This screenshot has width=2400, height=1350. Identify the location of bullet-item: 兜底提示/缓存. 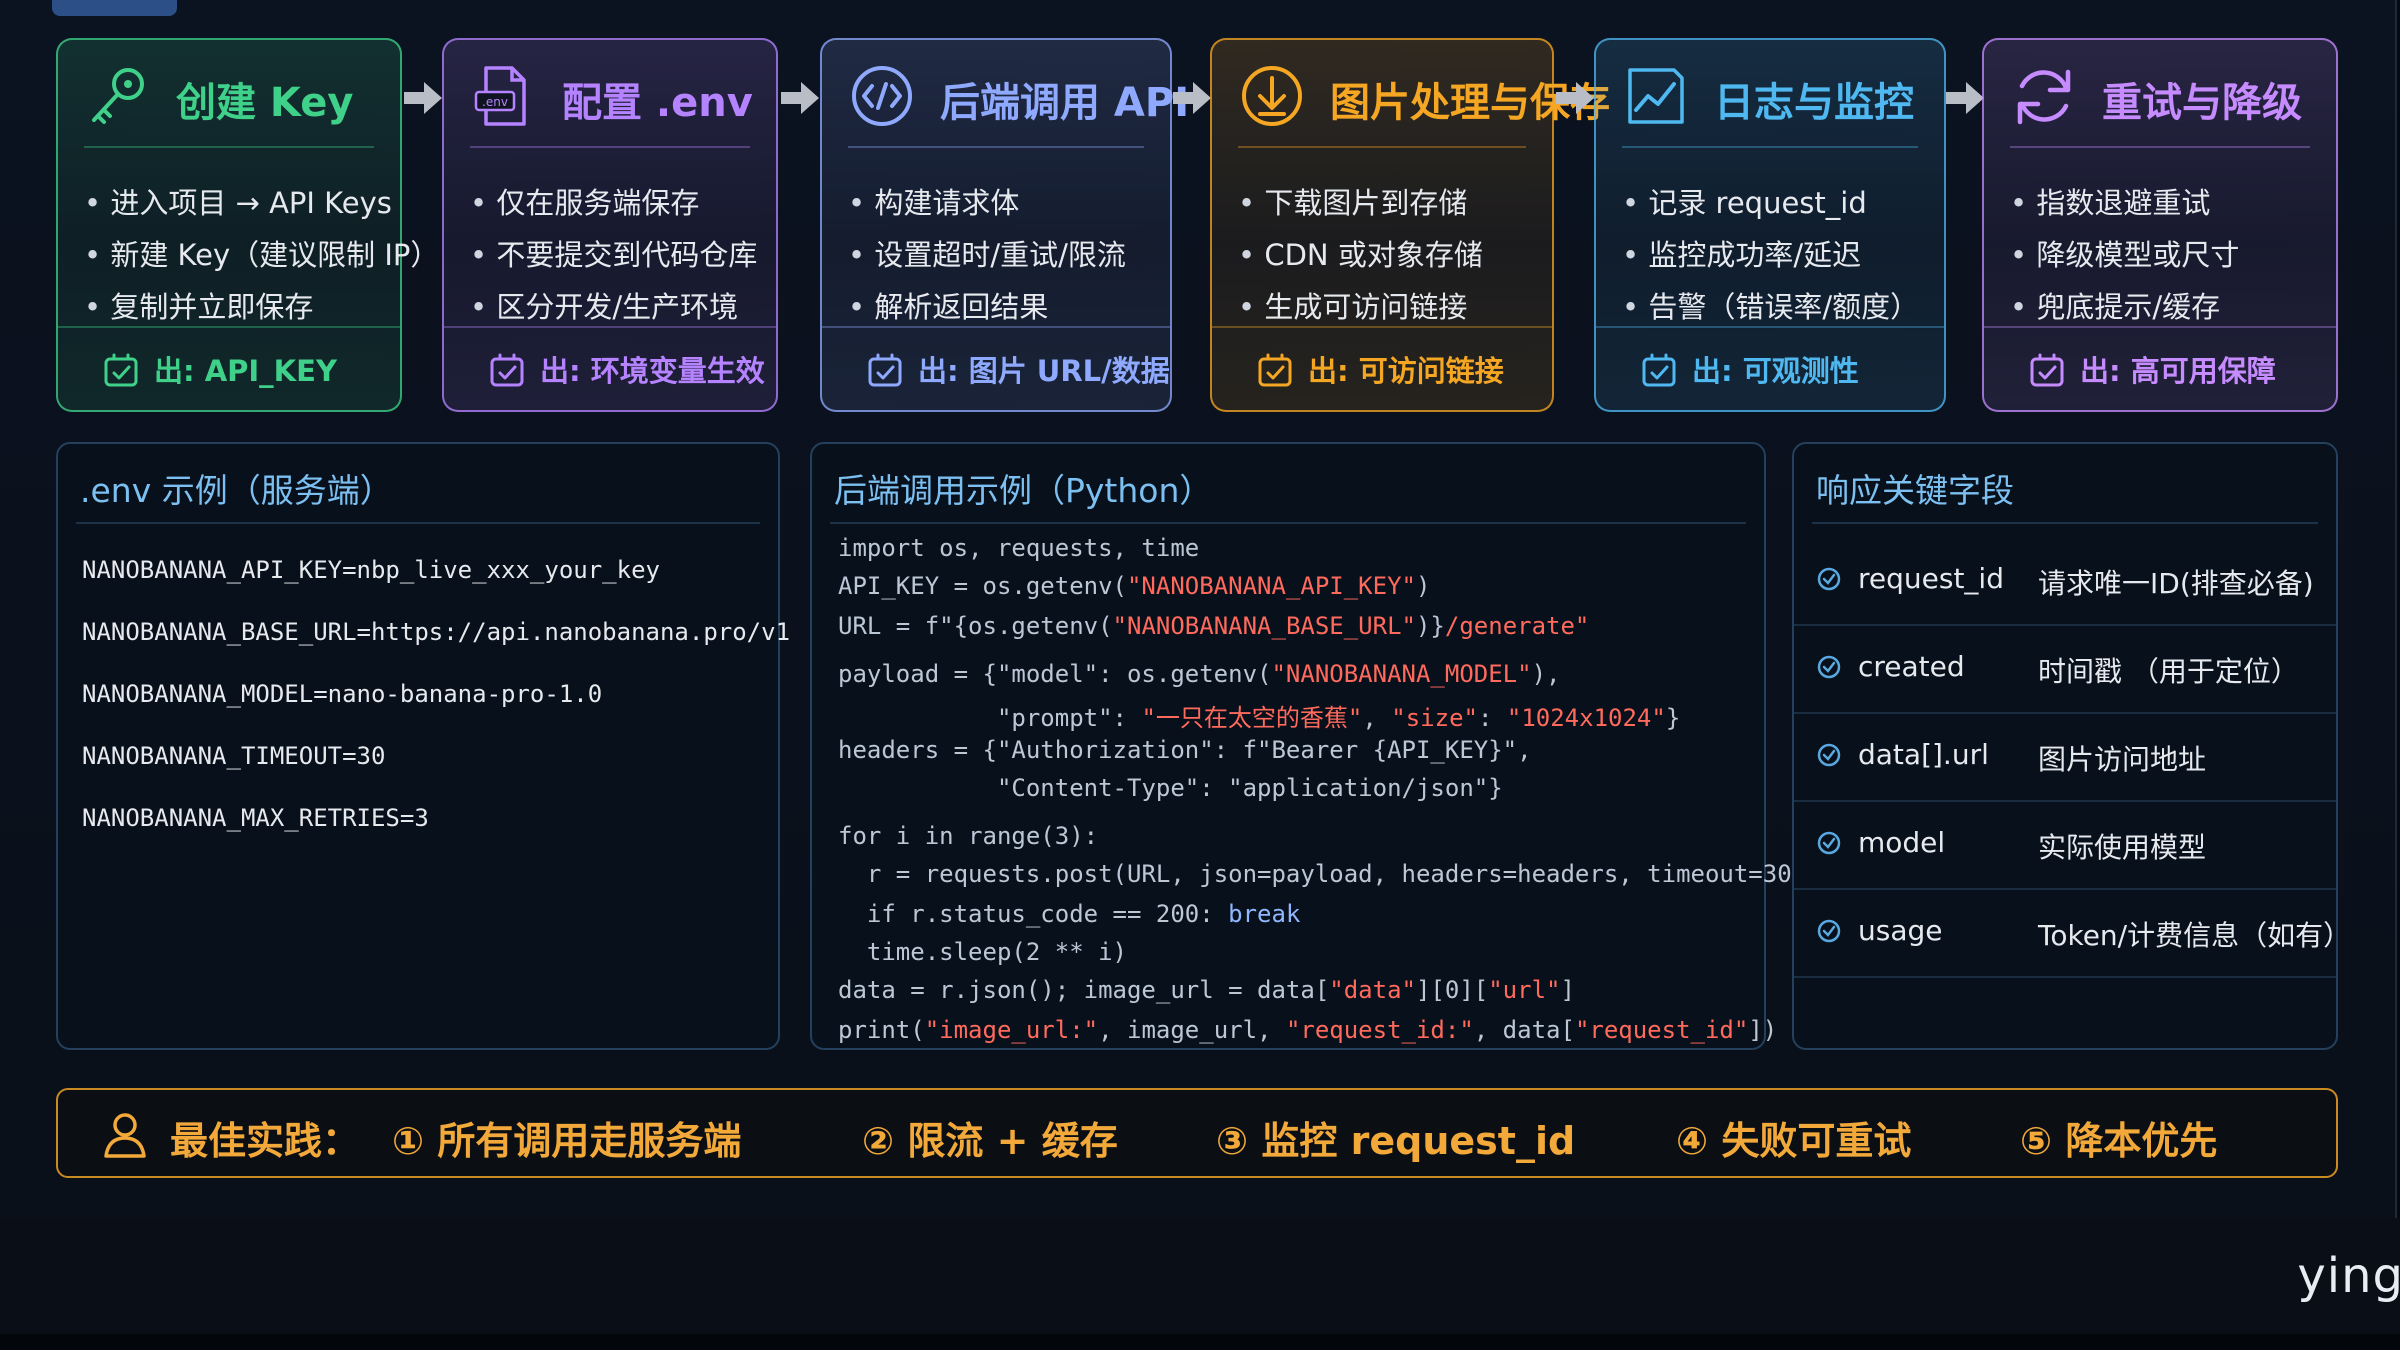
(2124, 316).